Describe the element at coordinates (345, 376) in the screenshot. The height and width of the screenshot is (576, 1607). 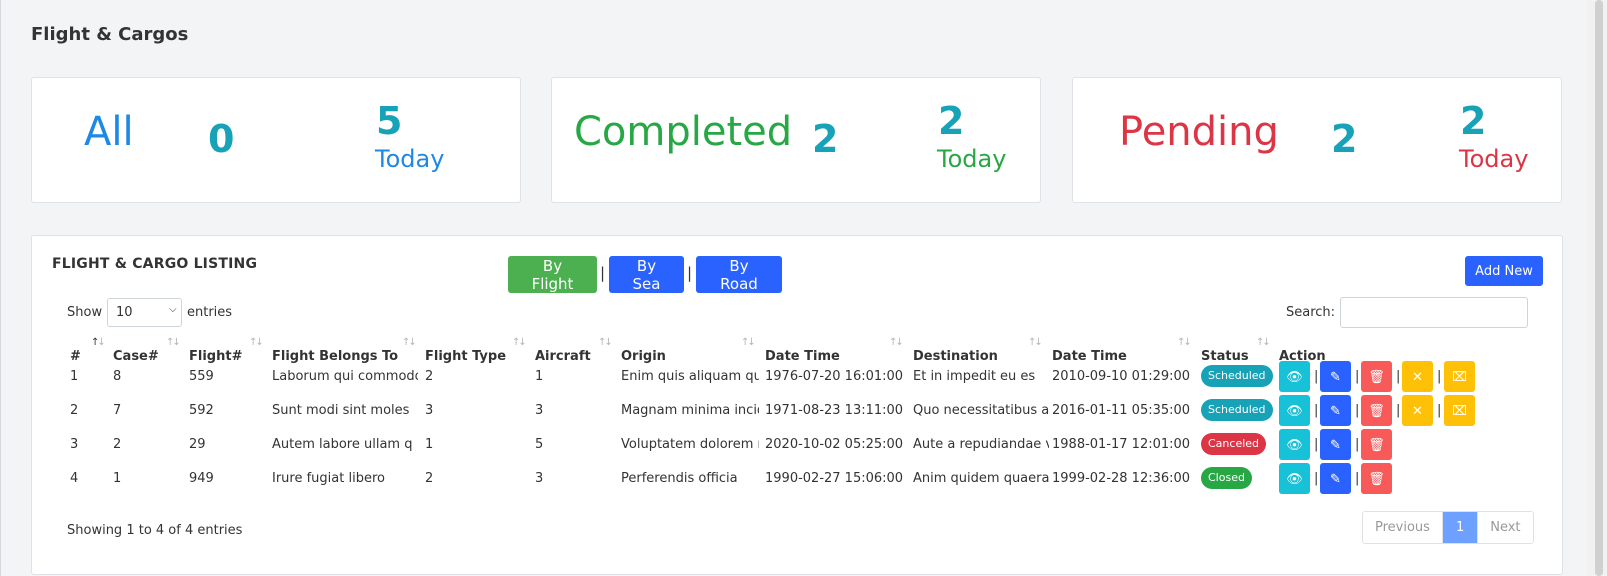
I see `cell-belongs-to: Laborum qui commodo` at that location.